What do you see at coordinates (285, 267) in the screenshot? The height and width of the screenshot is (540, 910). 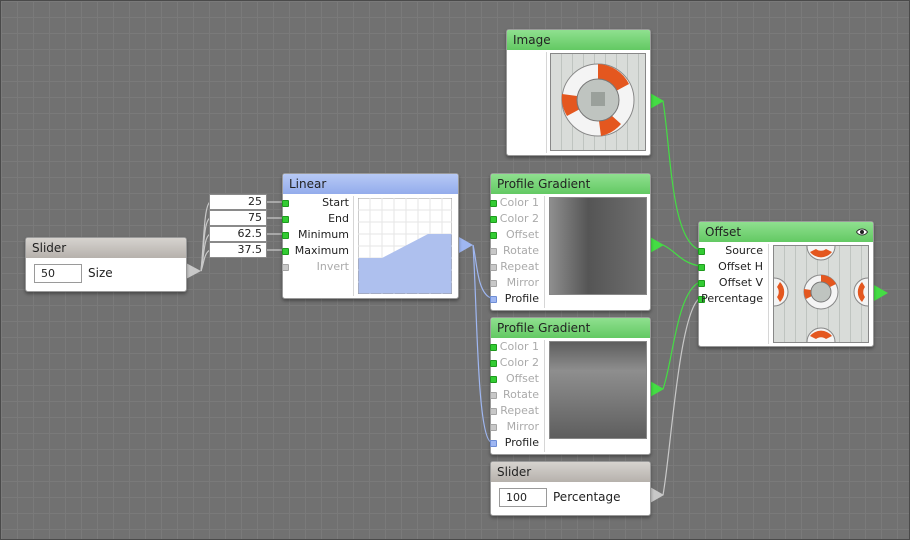 I see `port-invert` at bounding box center [285, 267].